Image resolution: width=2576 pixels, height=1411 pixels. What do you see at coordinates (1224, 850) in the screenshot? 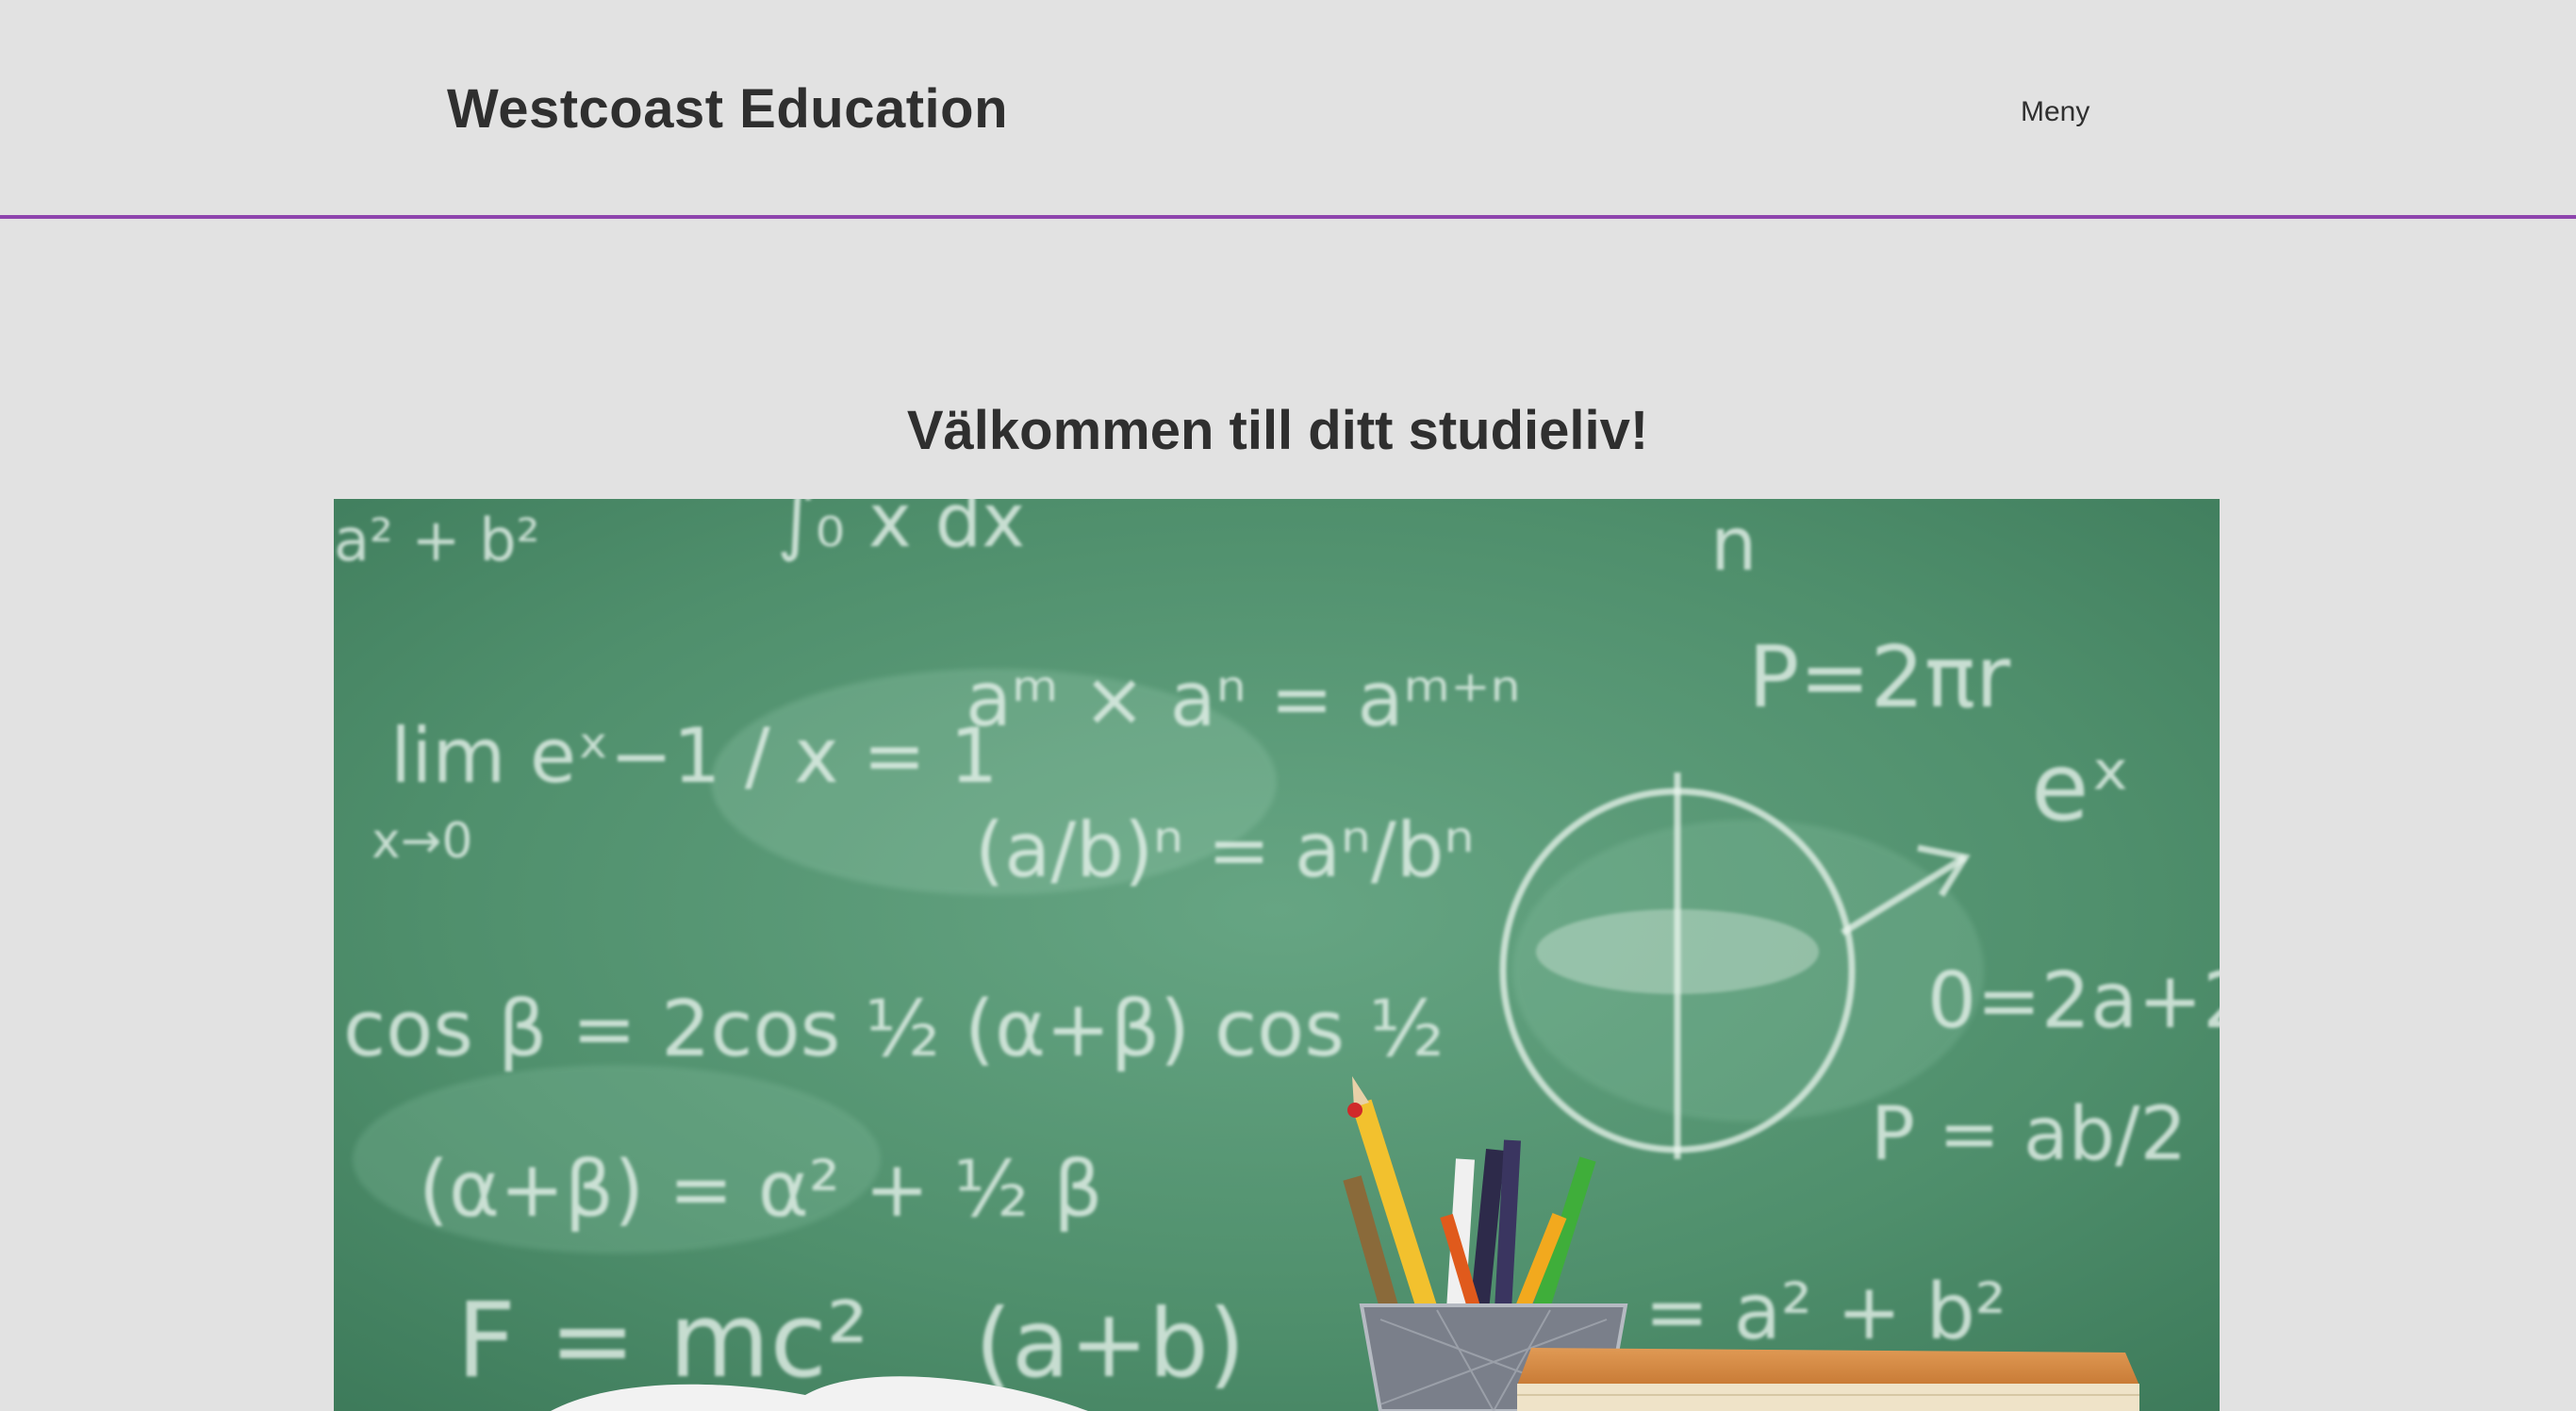
I see `formula-8: (a/b)ⁿ = aⁿ/bⁿ` at bounding box center [1224, 850].